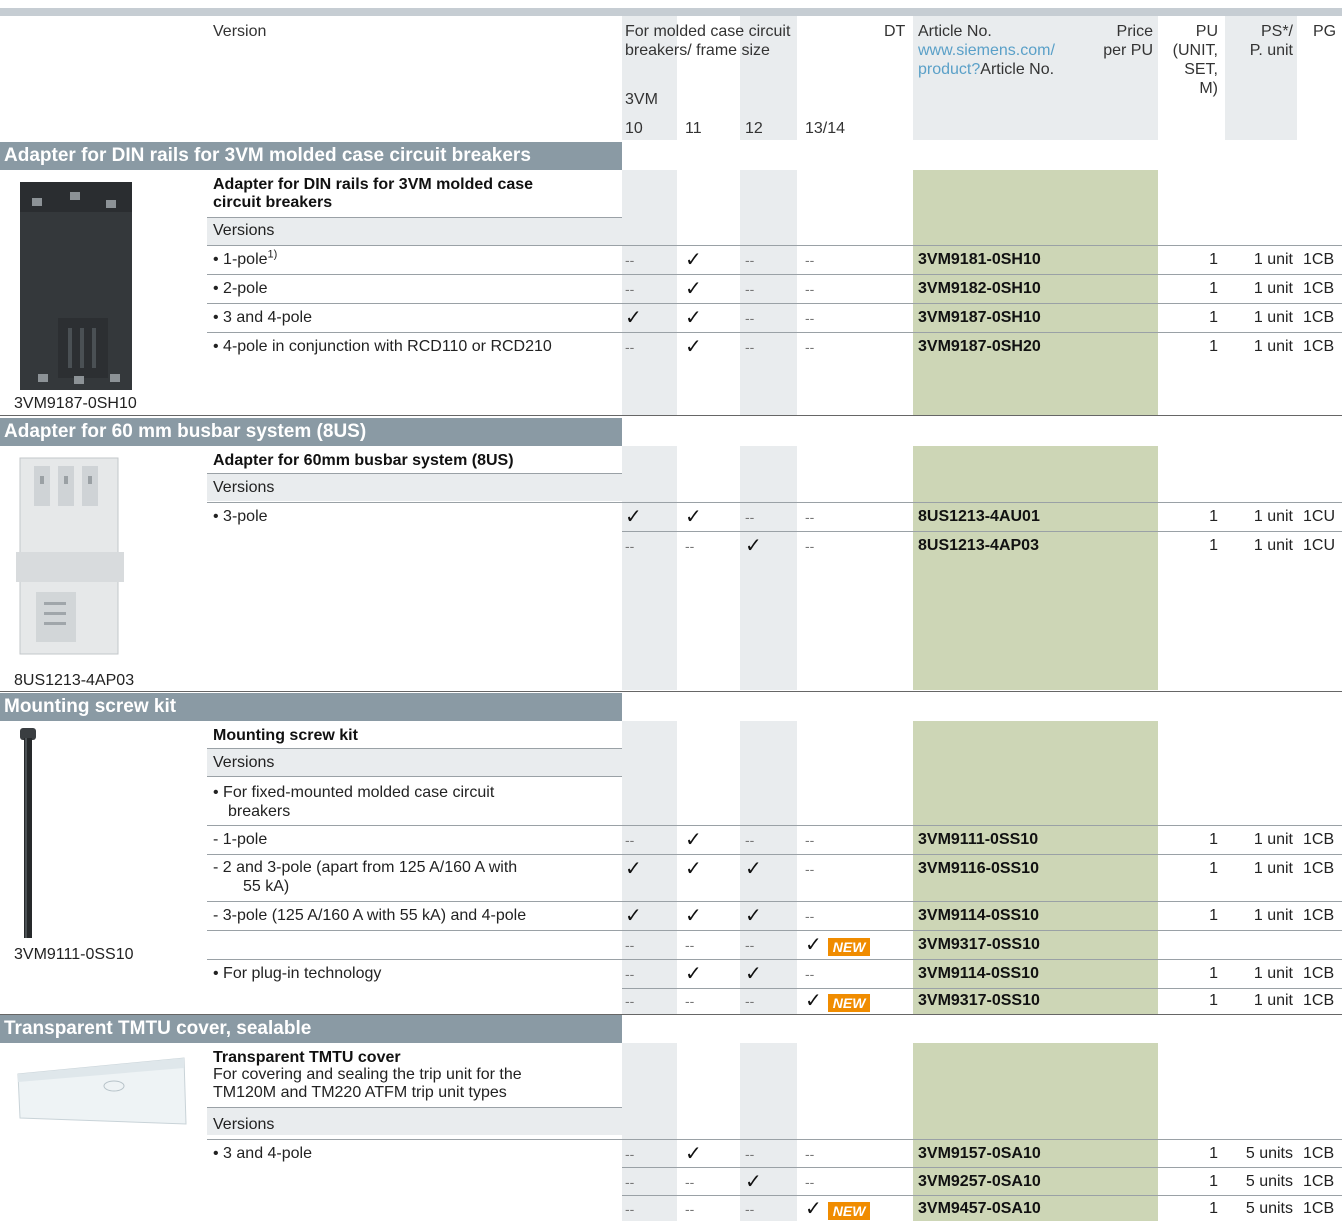 Image resolution: width=1342 pixels, height=1225 pixels. What do you see at coordinates (979, 347) in the screenshot?
I see `article-number: 3VM9187-0SH20` at bounding box center [979, 347].